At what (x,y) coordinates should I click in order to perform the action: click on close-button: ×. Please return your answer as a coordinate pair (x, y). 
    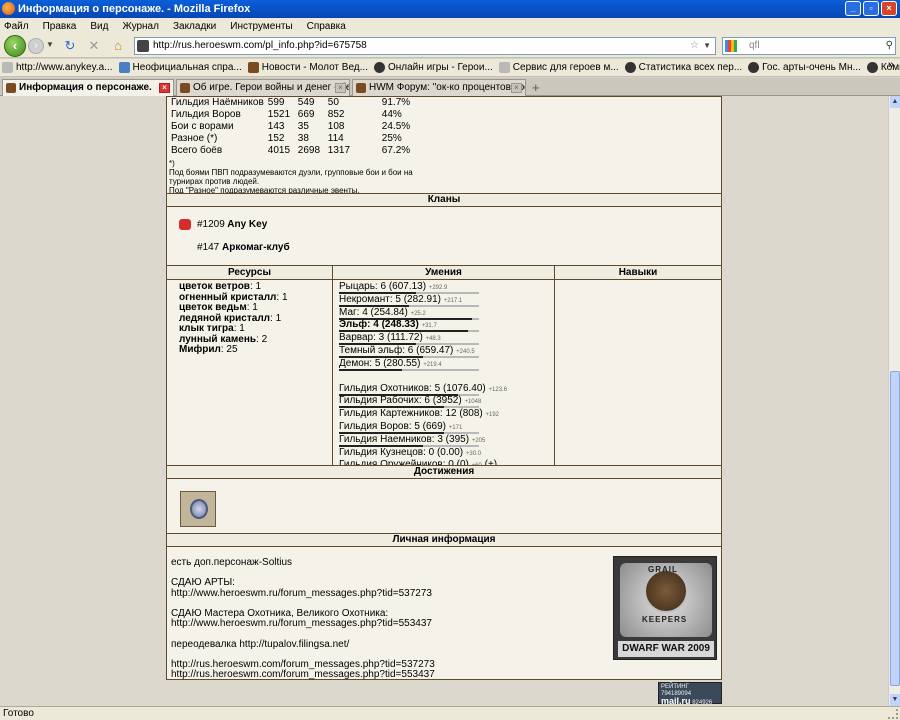
    Looking at the image, I should click on (889, 8).